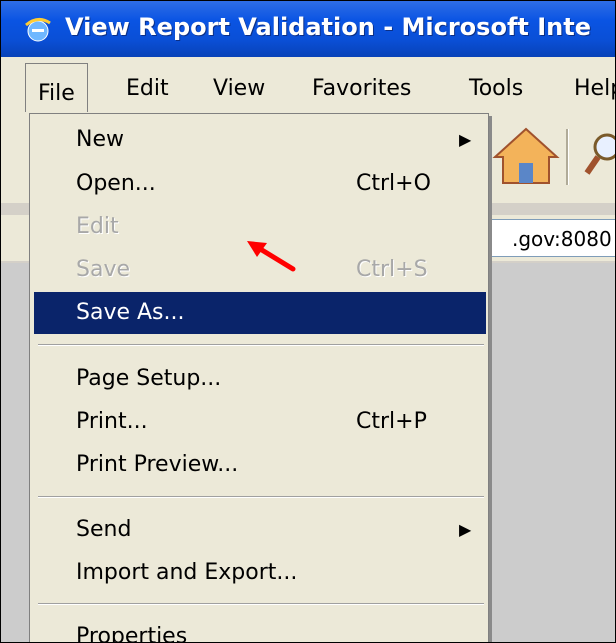 This screenshot has height=643, width=616. Describe the element at coordinates (260, 629) in the screenshot. I see `menu-item-properties: Properties` at that location.